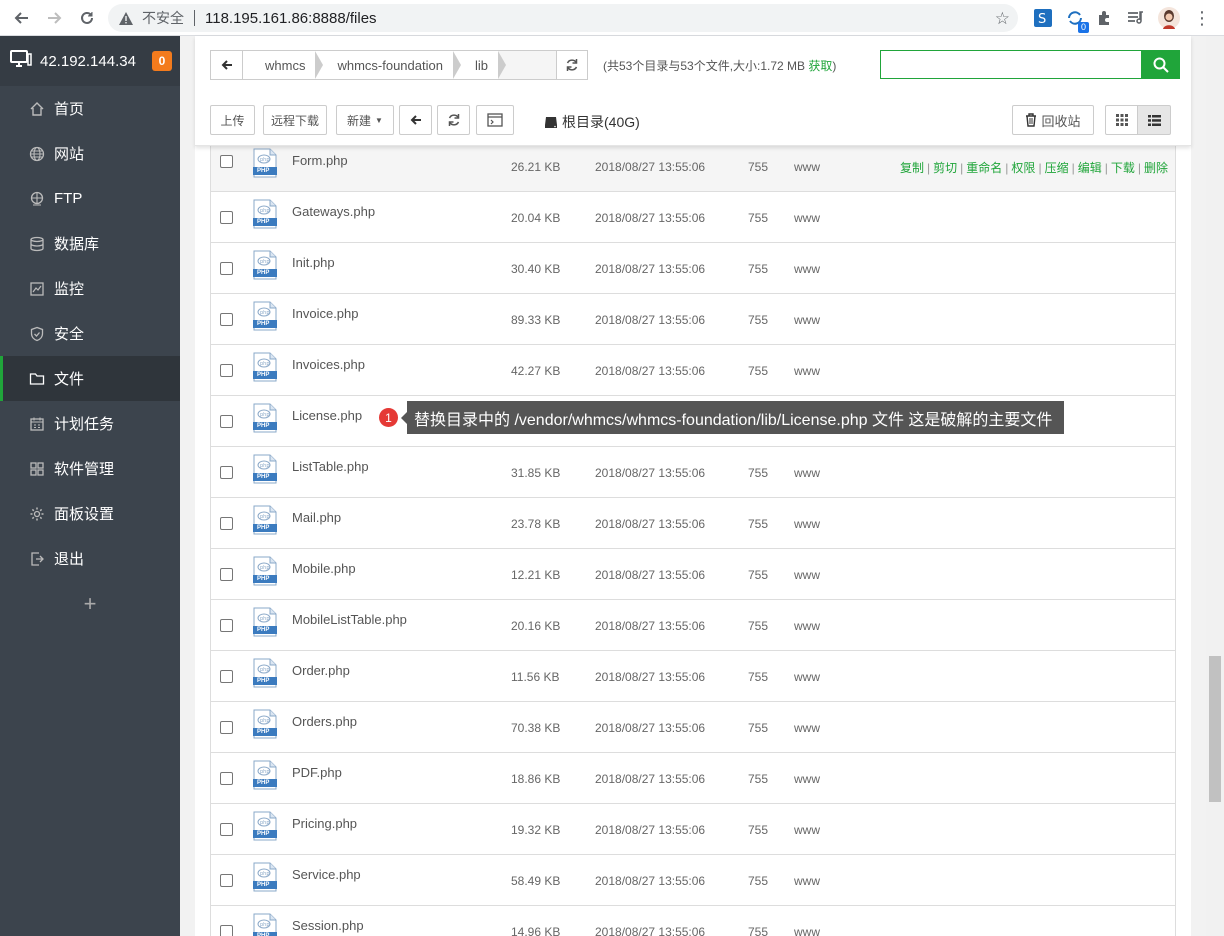 The width and height of the screenshot is (1224, 936). I want to click on sidebar-item-monitor: 监控, so click(90, 288).